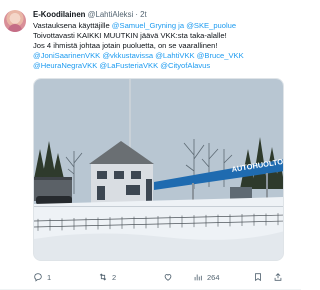 Image resolution: width=320 pixels, height=290 pixels. What do you see at coordinates (206, 277) in the screenshot?
I see `views-button: 264` at bounding box center [206, 277].